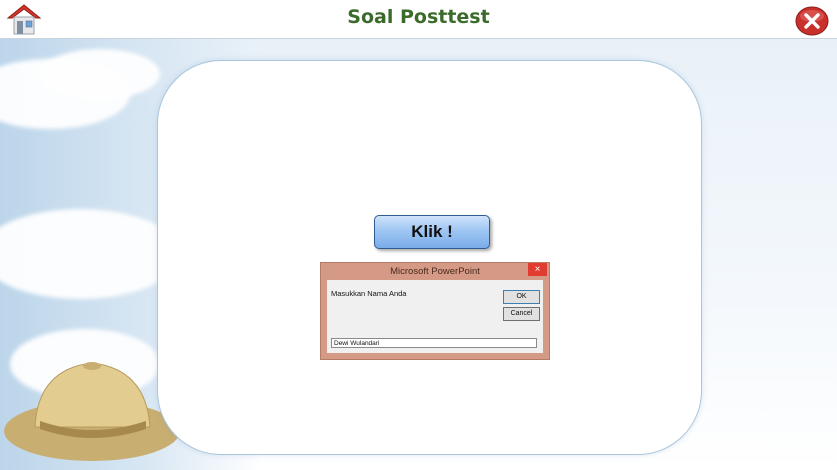 This screenshot has height=470, width=837. I want to click on cancel-button: Cancel, so click(521, 314).